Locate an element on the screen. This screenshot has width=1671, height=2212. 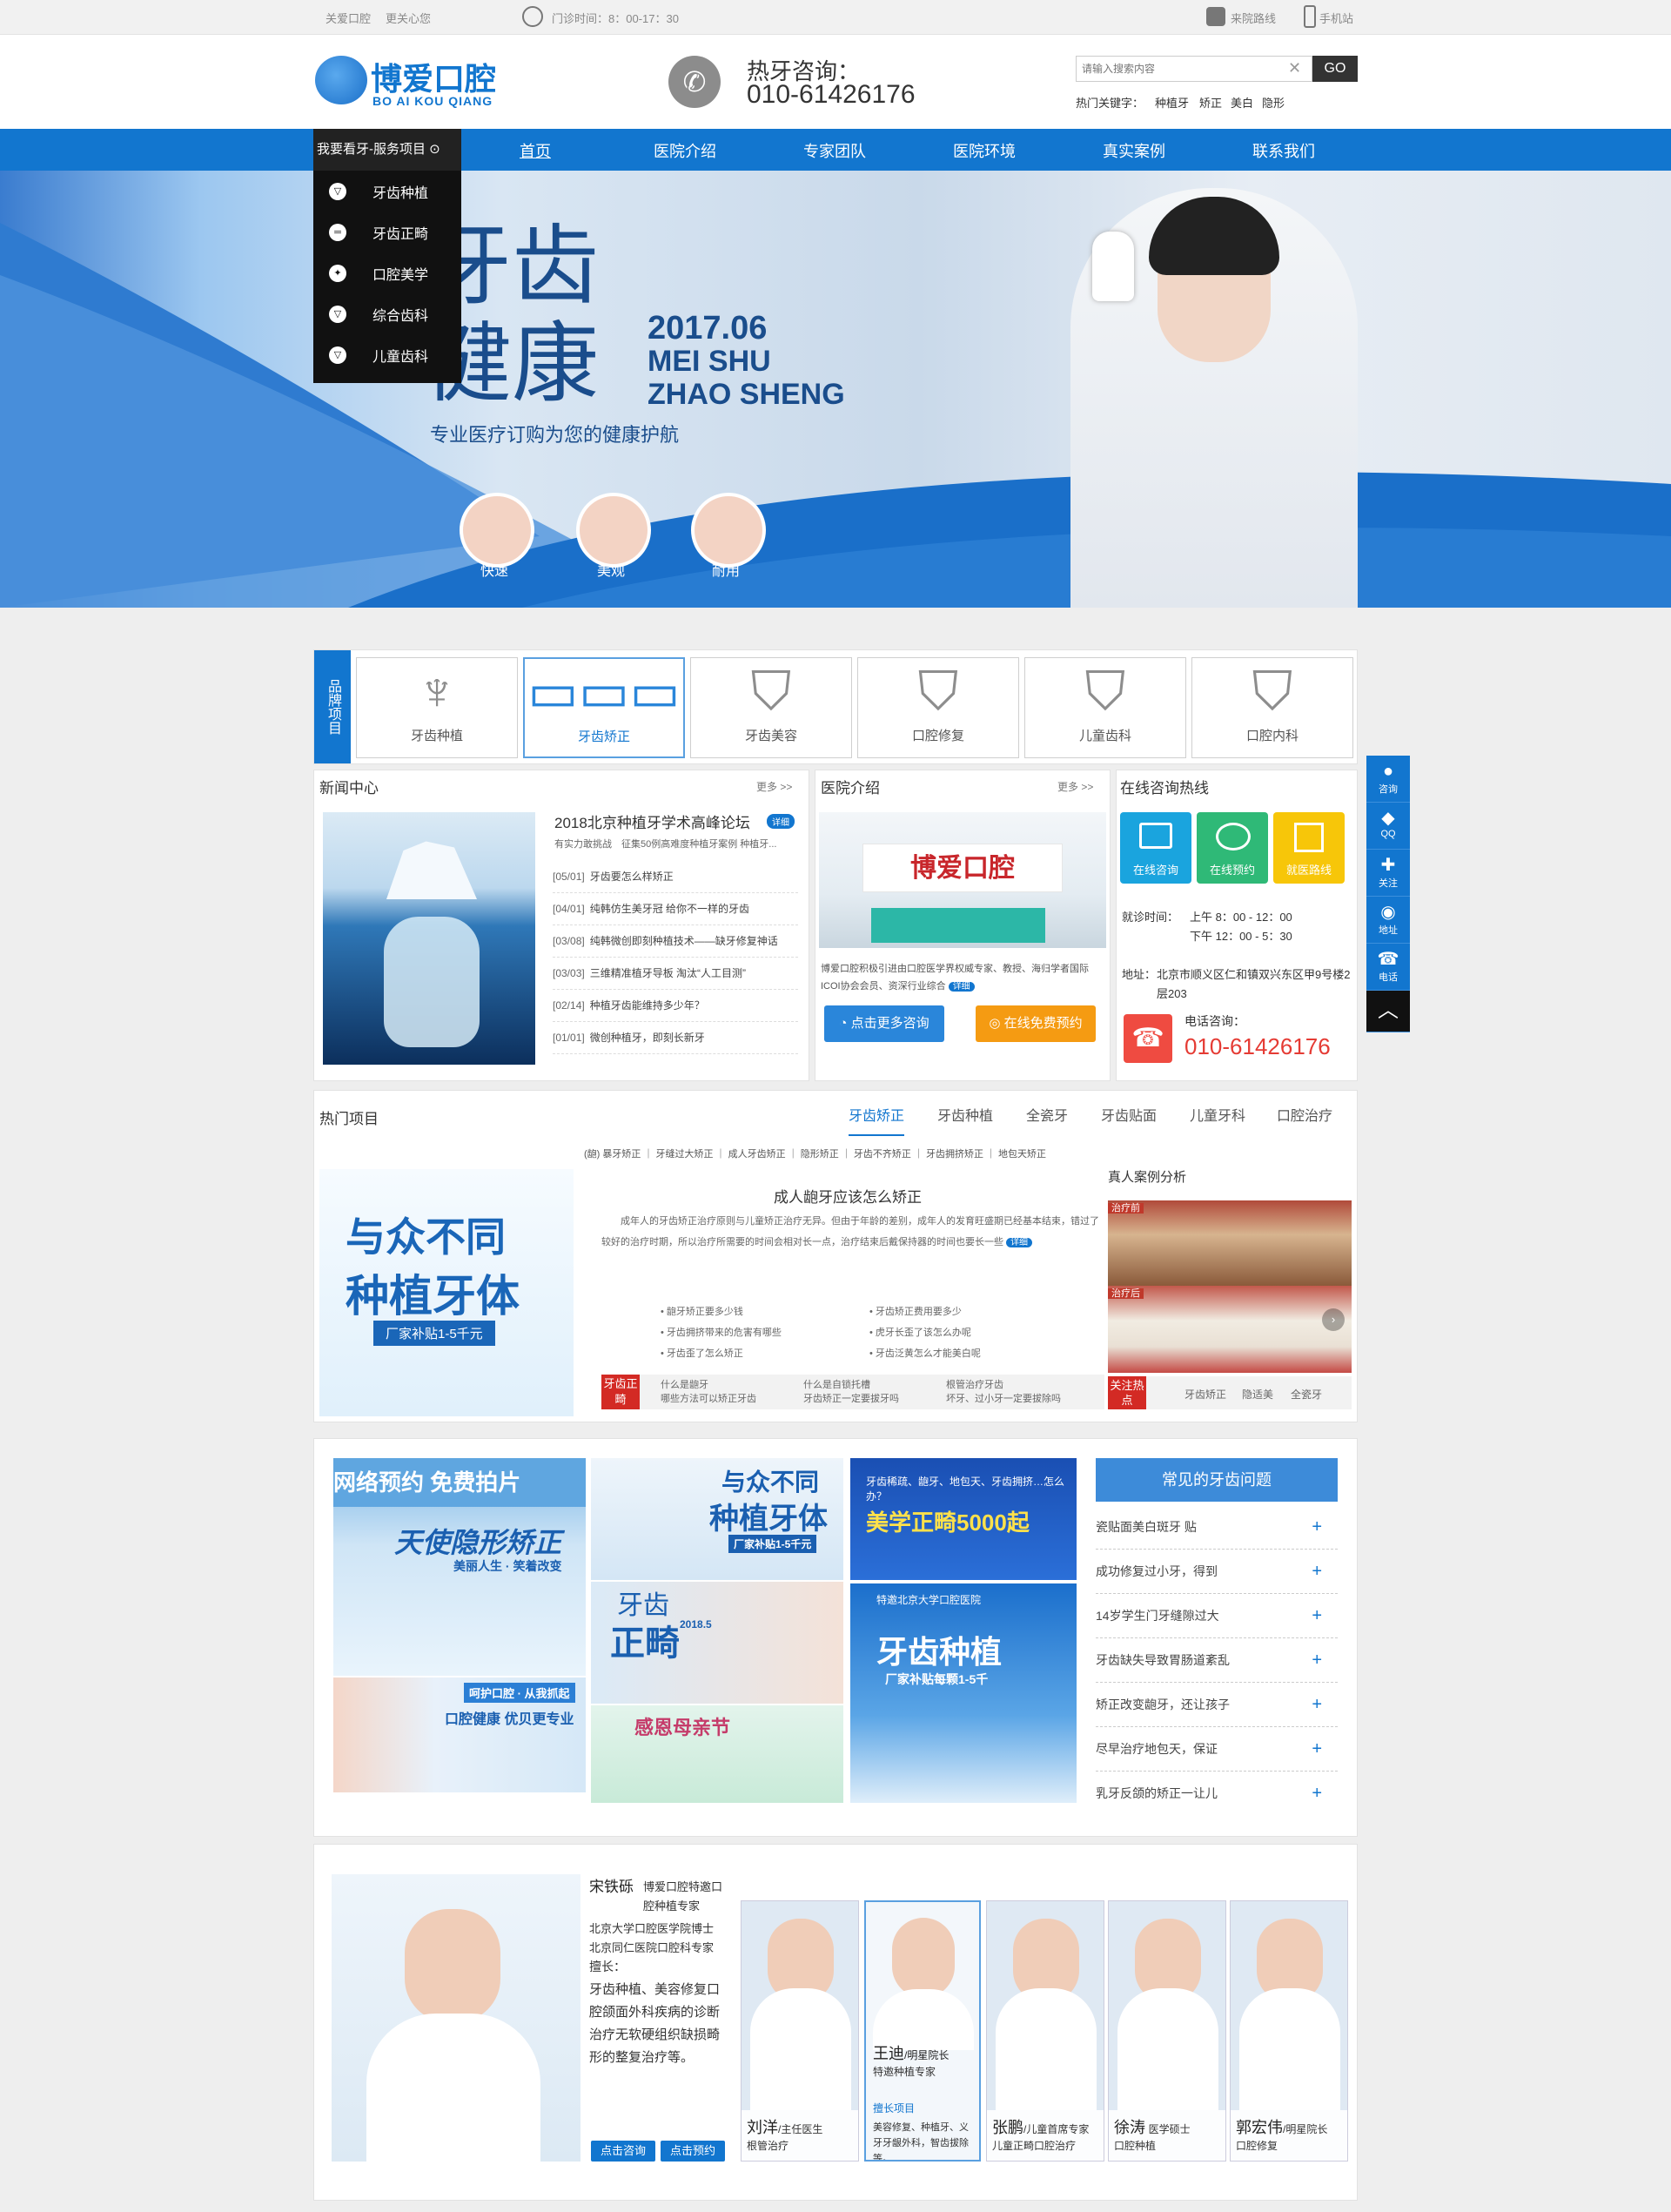
promo-aesthetic-ortho: 牙齿稀疏、龅牙、地包天、牙齿拥挤…怎么办？ 美学正畸5000起 is located at coordinates (964, 1519).